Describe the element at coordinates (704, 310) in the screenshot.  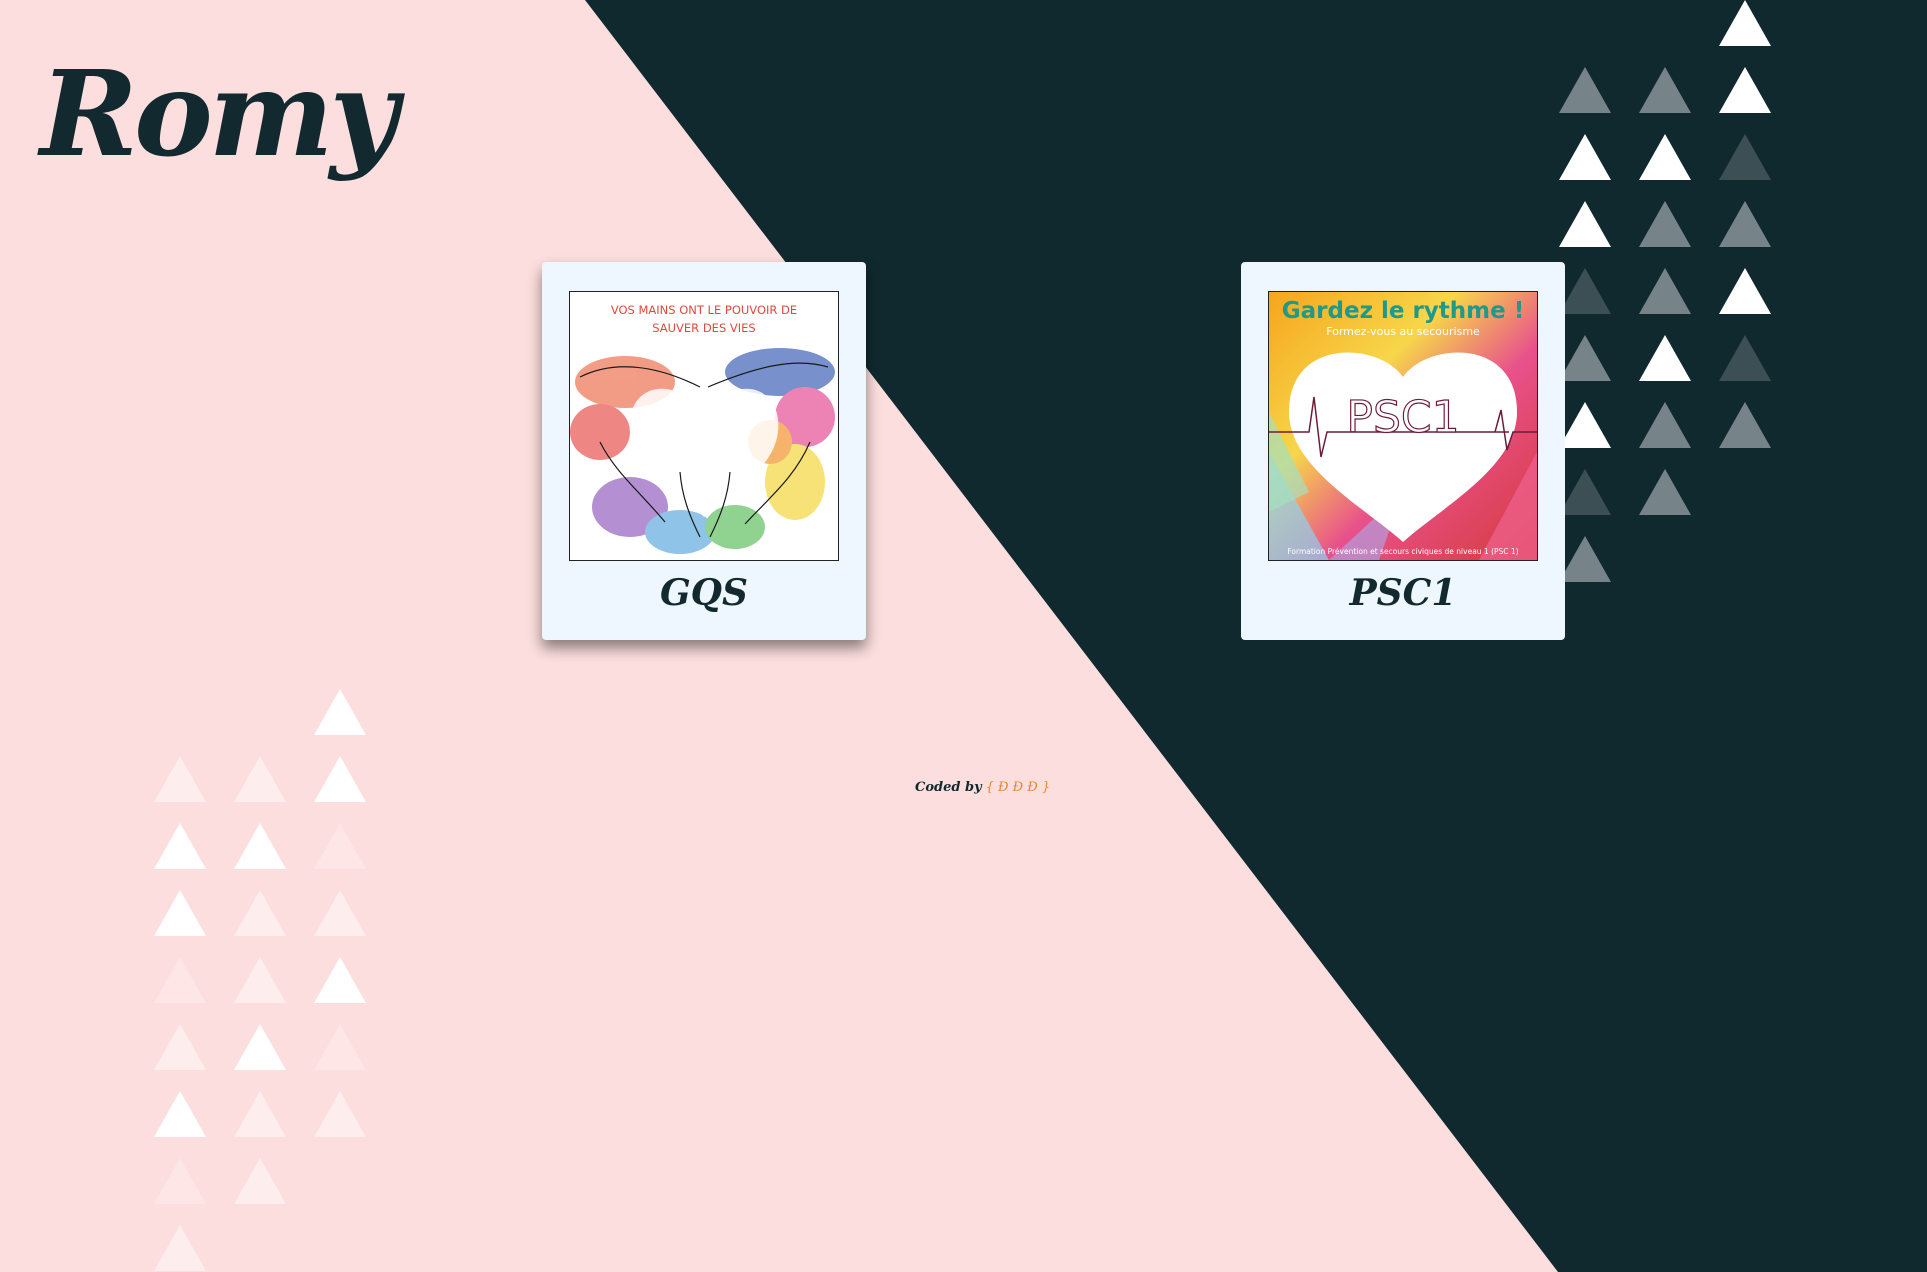
I see `gqs-image-line-1: VOS MAINS ONT LE POUVOIR DE` at that location.